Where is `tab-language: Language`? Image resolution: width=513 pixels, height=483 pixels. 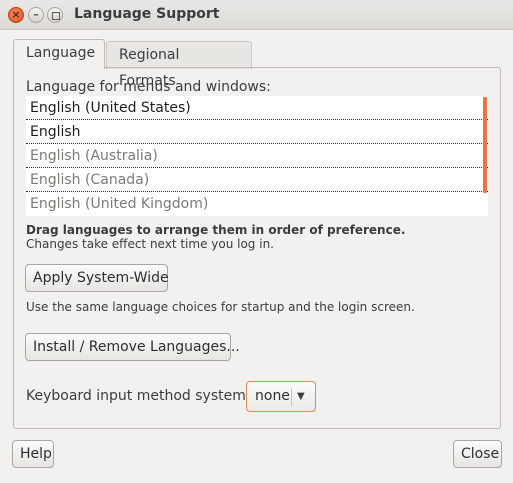
tab-language: Language is located at coordinates (59, 54).